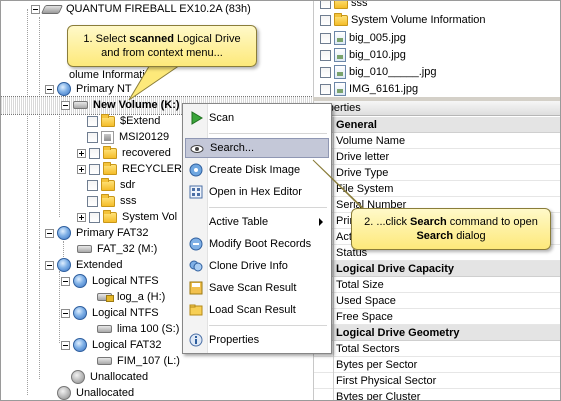 This screenshot has width=561, height=401. I want to click on tree-item-logical-ntfs-1: Logical NTFS, so click(111, 281).